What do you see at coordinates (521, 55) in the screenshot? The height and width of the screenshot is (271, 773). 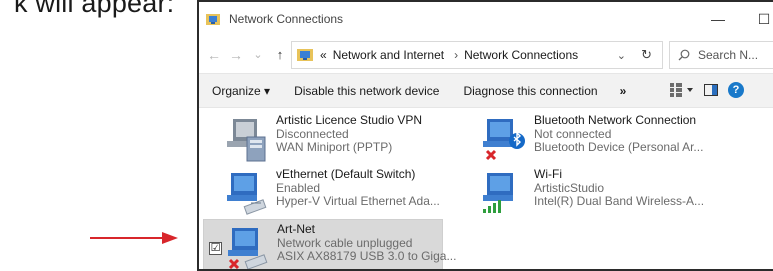 I see `breadcrumb-network-connections: Network Connections` at bounding box center [521, 55].